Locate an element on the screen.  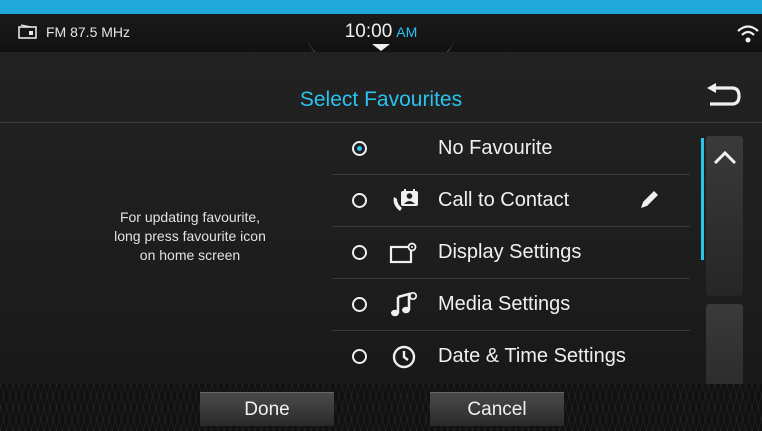
pencil-edit-icon is located at coordinates (650, 201).